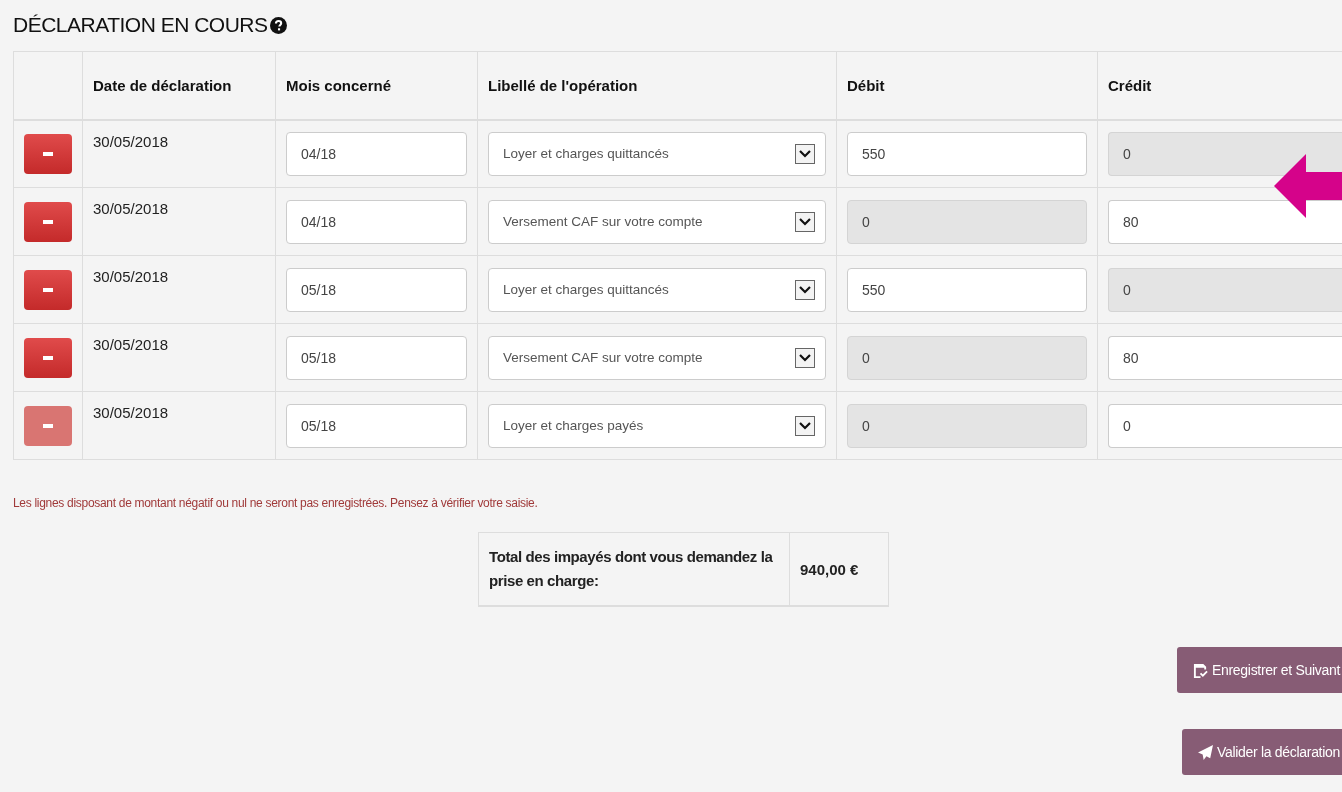  Describe the element at coordinates (1219, 85) in the screenshot. I see `column-header: Crédit` at that location.